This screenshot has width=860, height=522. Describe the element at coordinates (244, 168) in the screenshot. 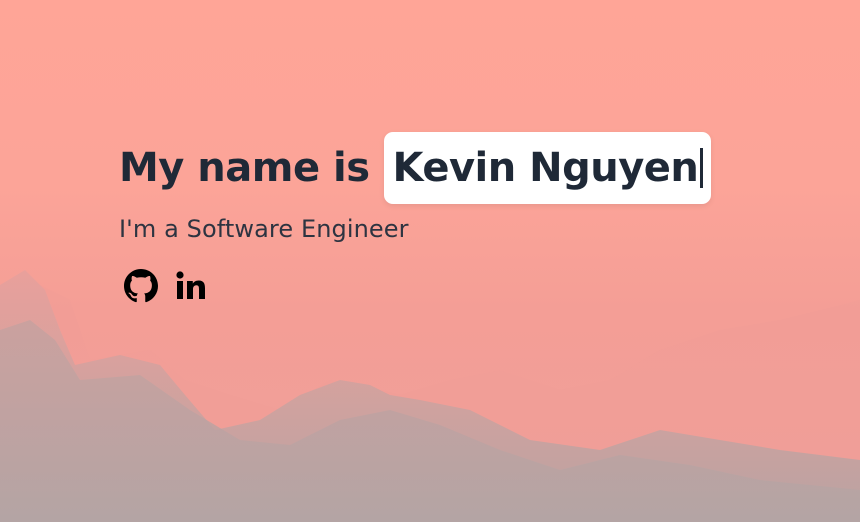

I see `headline-prefix: My name is` at that location.